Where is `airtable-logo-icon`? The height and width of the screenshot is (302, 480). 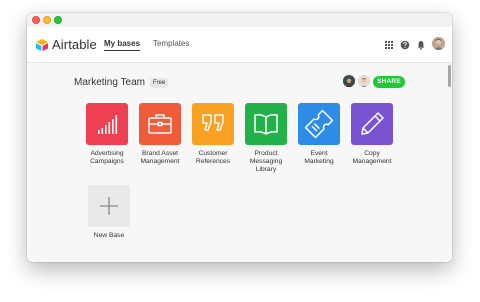
airtable-logo-icon is located at coordinates (42, 45).